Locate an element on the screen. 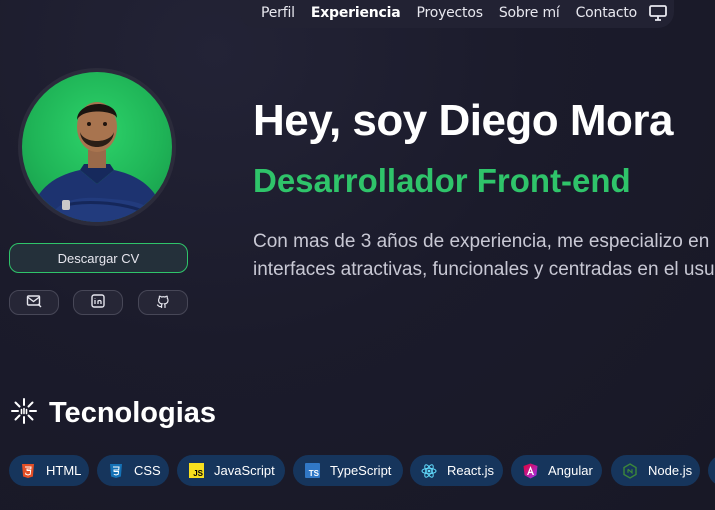 The height and width of the screenshot is (510, 715). tech-chip-partial is located at coordinates (711, 470).